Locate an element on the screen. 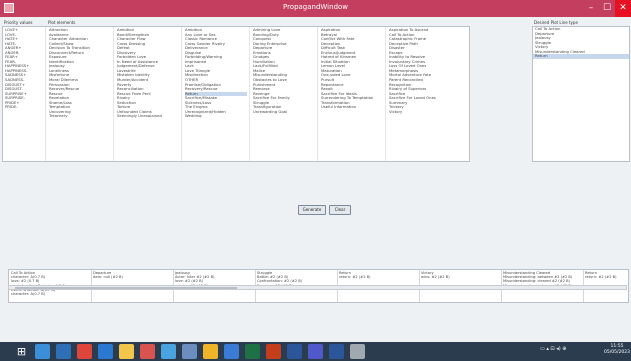  powerpoint-icon is located at coordinates (273, 351).